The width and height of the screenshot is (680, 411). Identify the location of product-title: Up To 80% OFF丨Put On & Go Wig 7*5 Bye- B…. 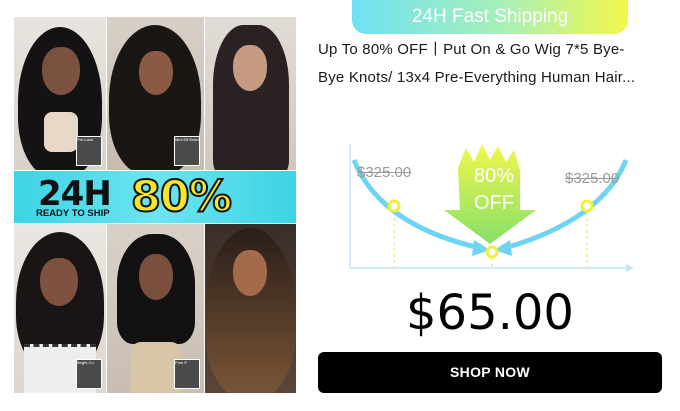
(493, 64).